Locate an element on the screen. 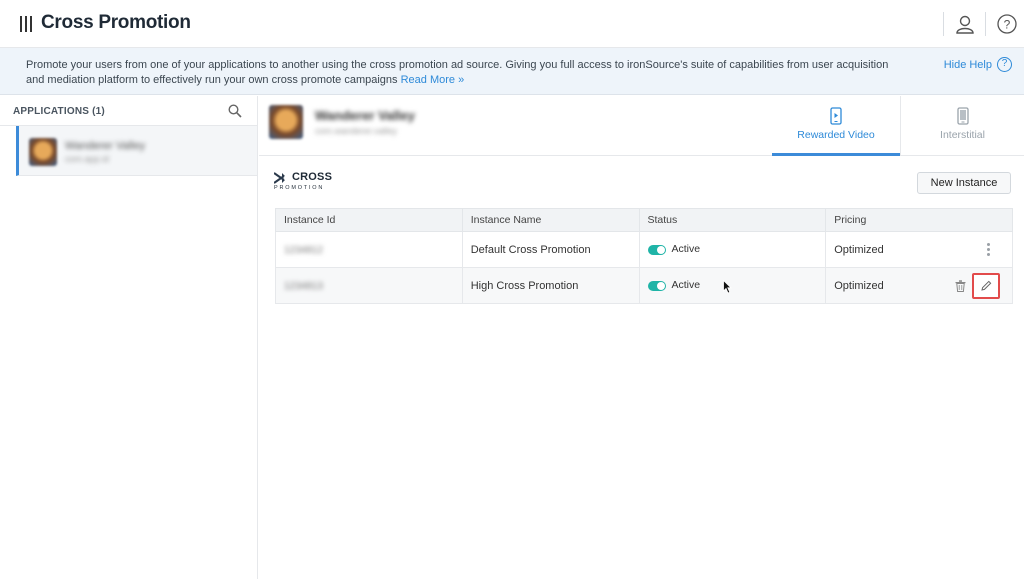  column-header: Status is located at coordinates (732, 220).